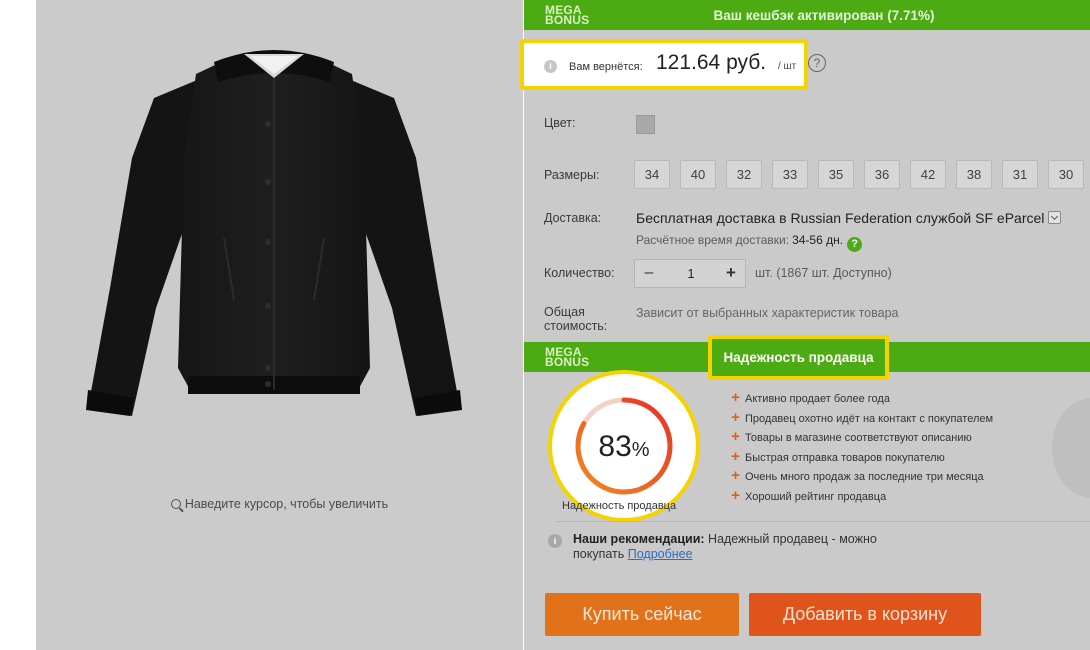  Describe the element at coordinates (787, 66) in the screenshot. I see `cashback-return-unit: / шт` at that location.